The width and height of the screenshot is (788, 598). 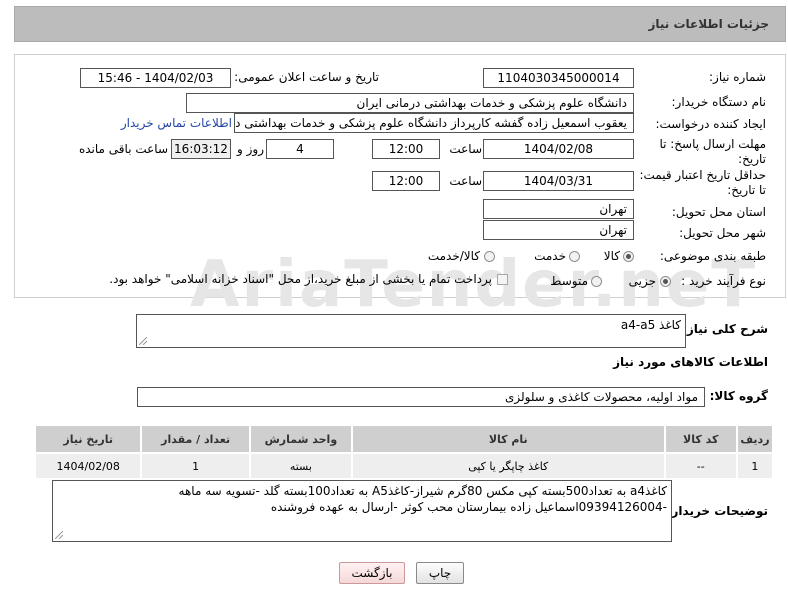 I want to click on days-field: 4, so click(x=300, y=149).